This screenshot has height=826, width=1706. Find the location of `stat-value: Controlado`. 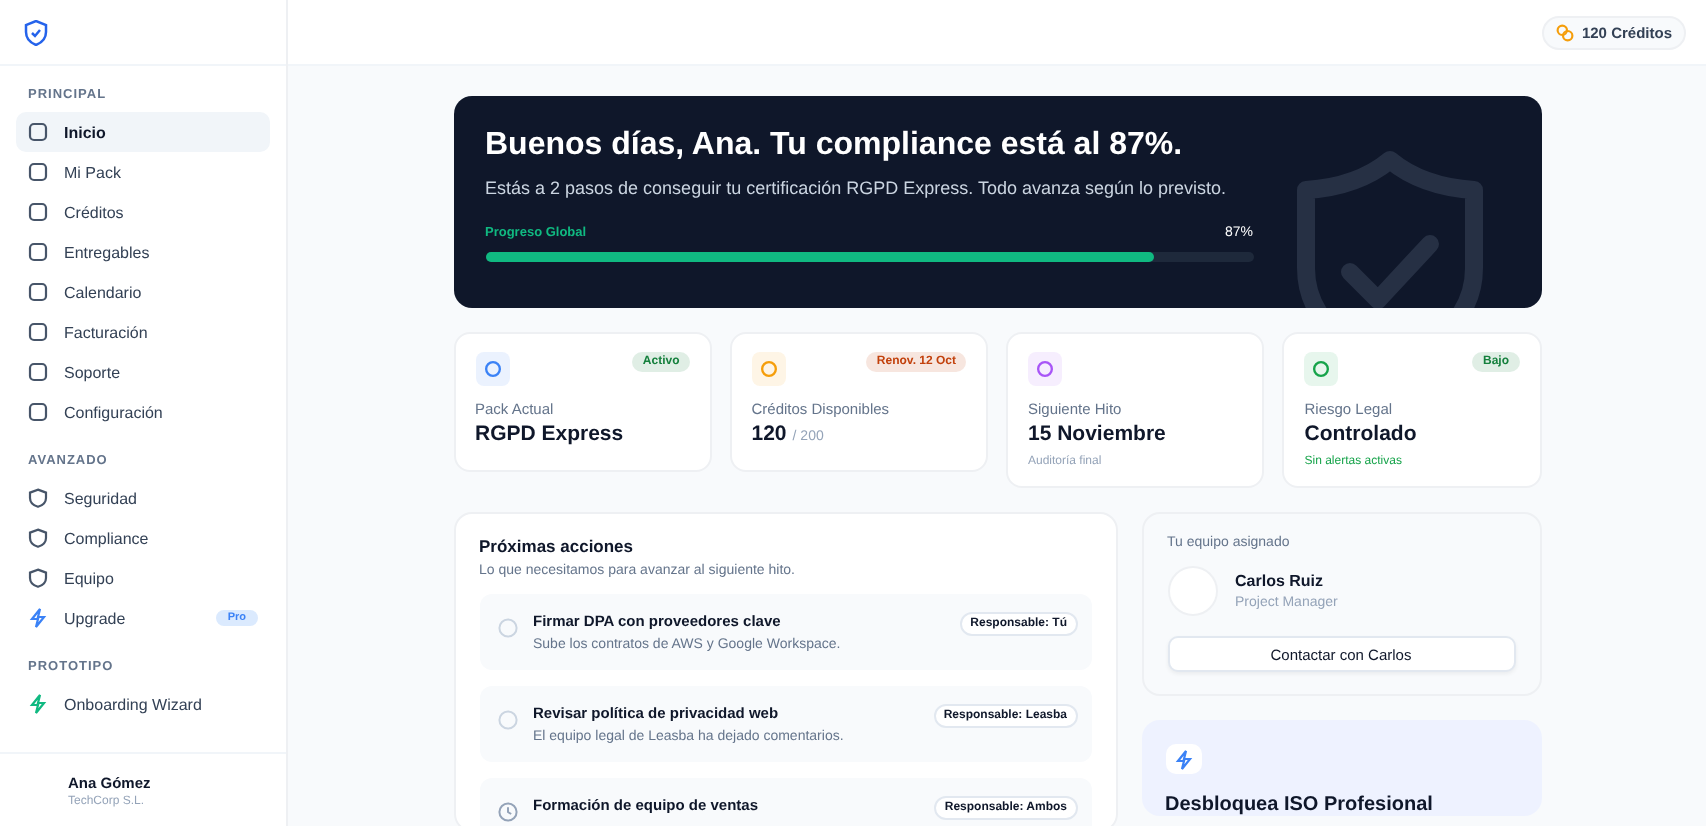

stat-value: Controlado is located at coordinates (1360, 434).